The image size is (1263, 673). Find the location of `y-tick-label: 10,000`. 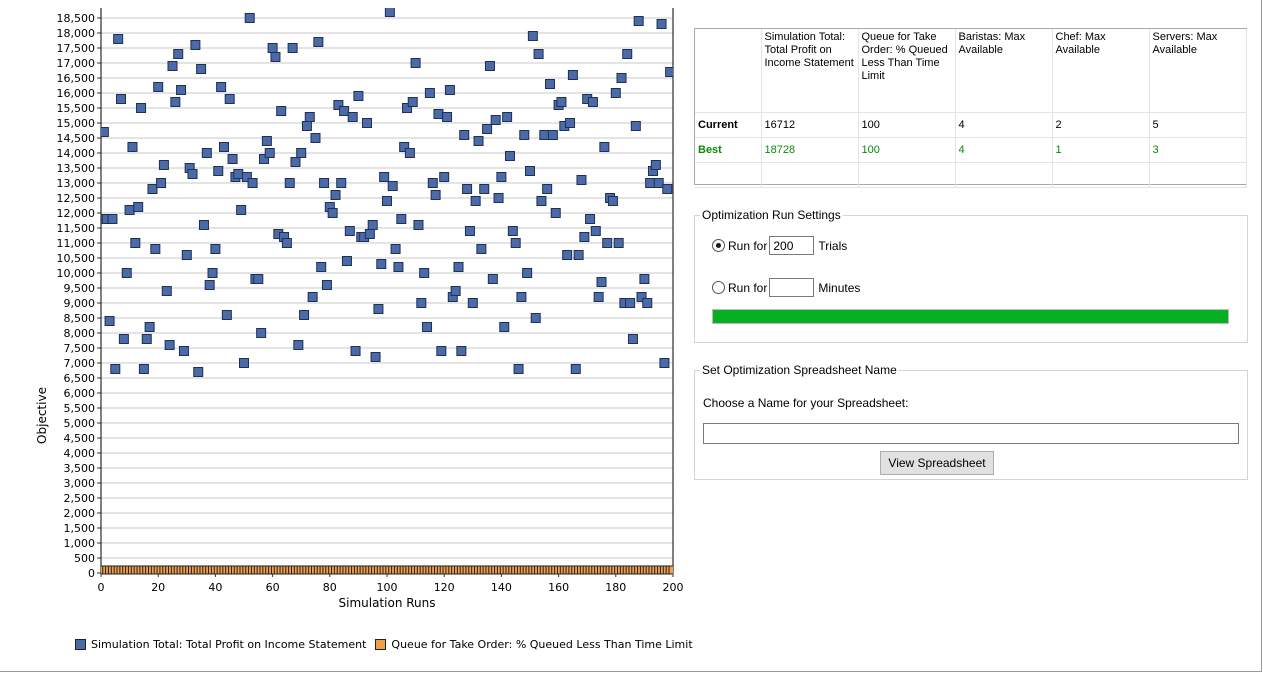

y-tick-label: 10,000 is located at coordinates (76, 273).